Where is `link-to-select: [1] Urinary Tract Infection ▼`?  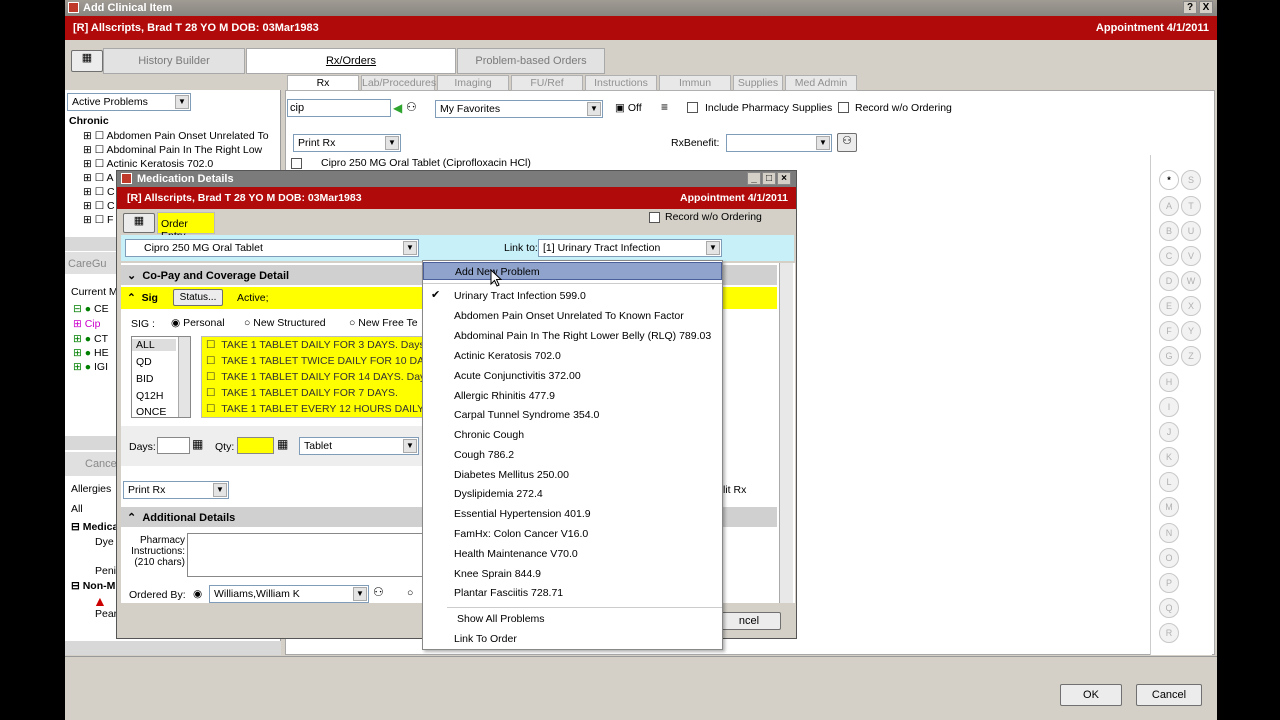
link-to-select: [1] Urinary Tract Infection ▼ is located at coordinates (630, 248).